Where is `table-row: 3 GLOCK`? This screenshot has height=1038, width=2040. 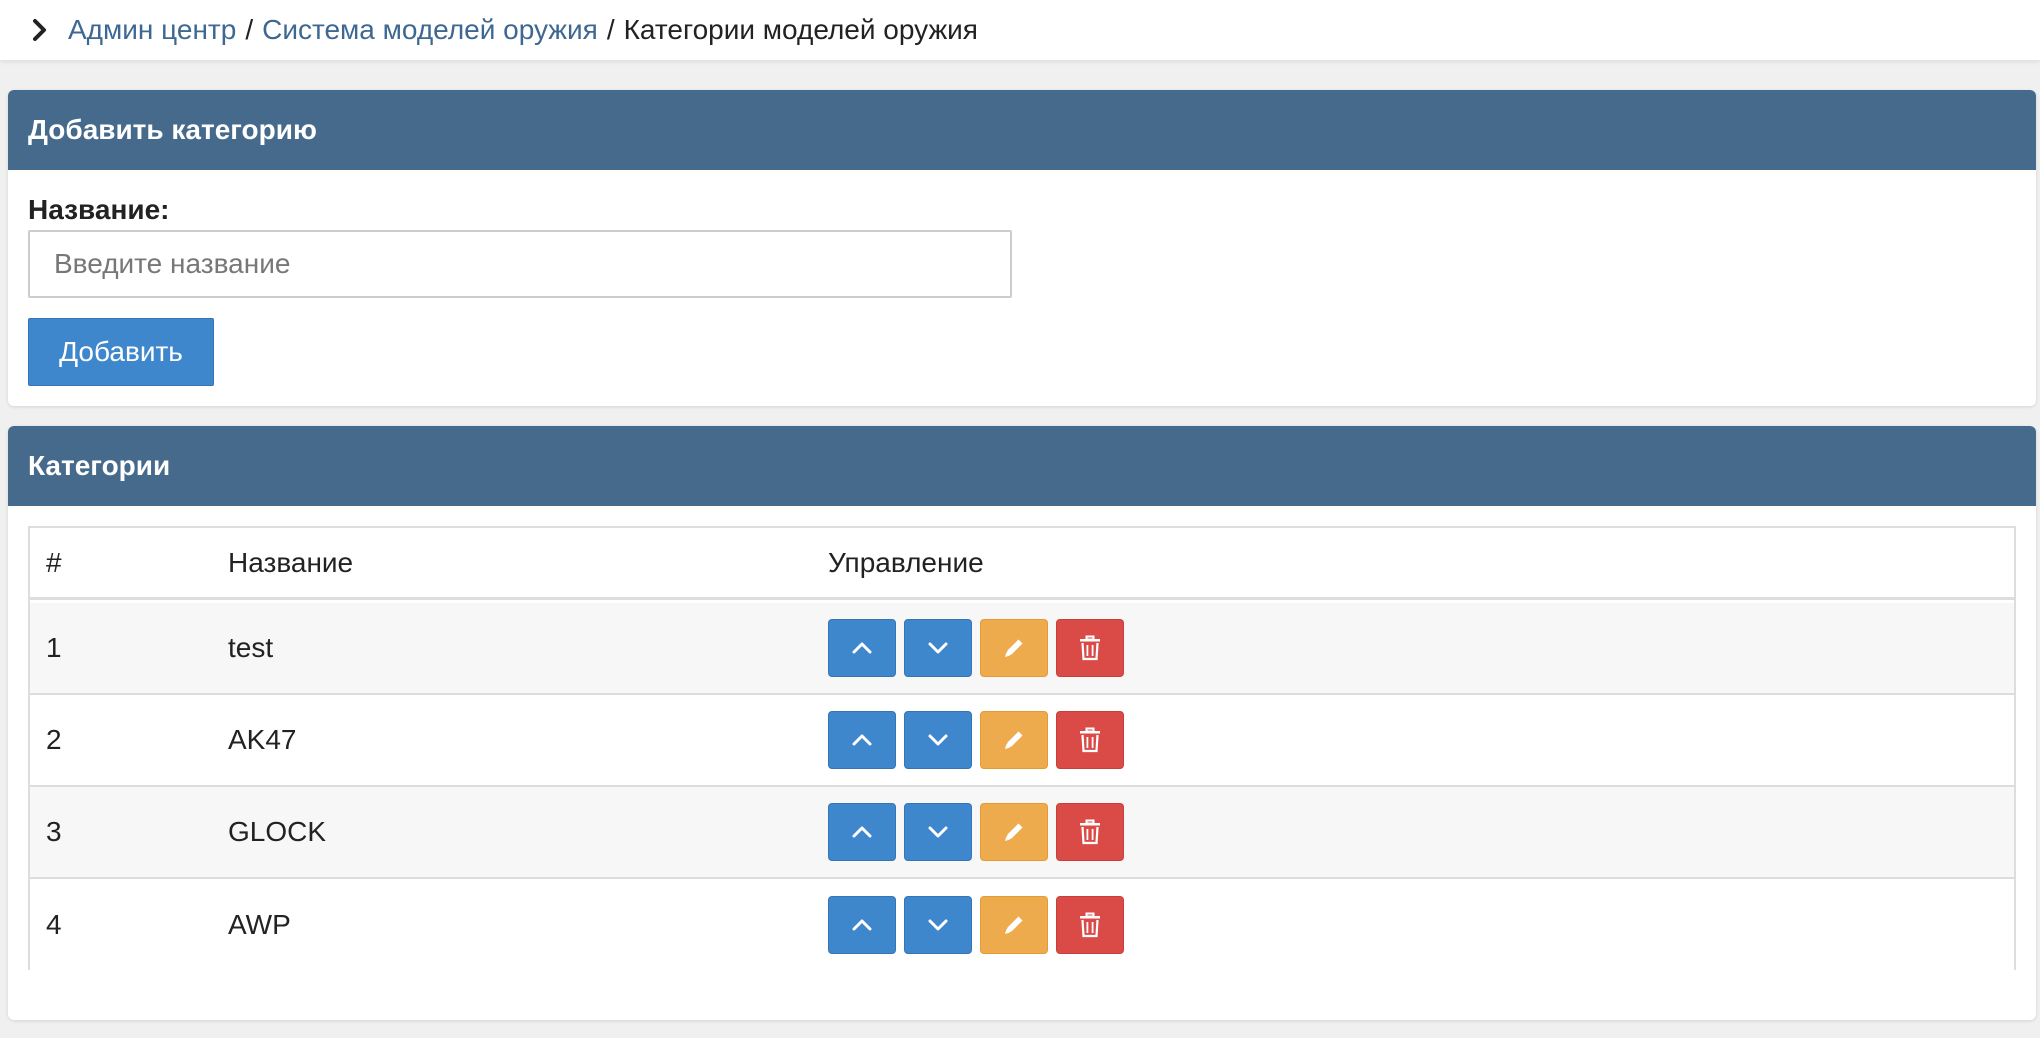
table-row: 3 GLOCK is located at coordinates (1022, 833).